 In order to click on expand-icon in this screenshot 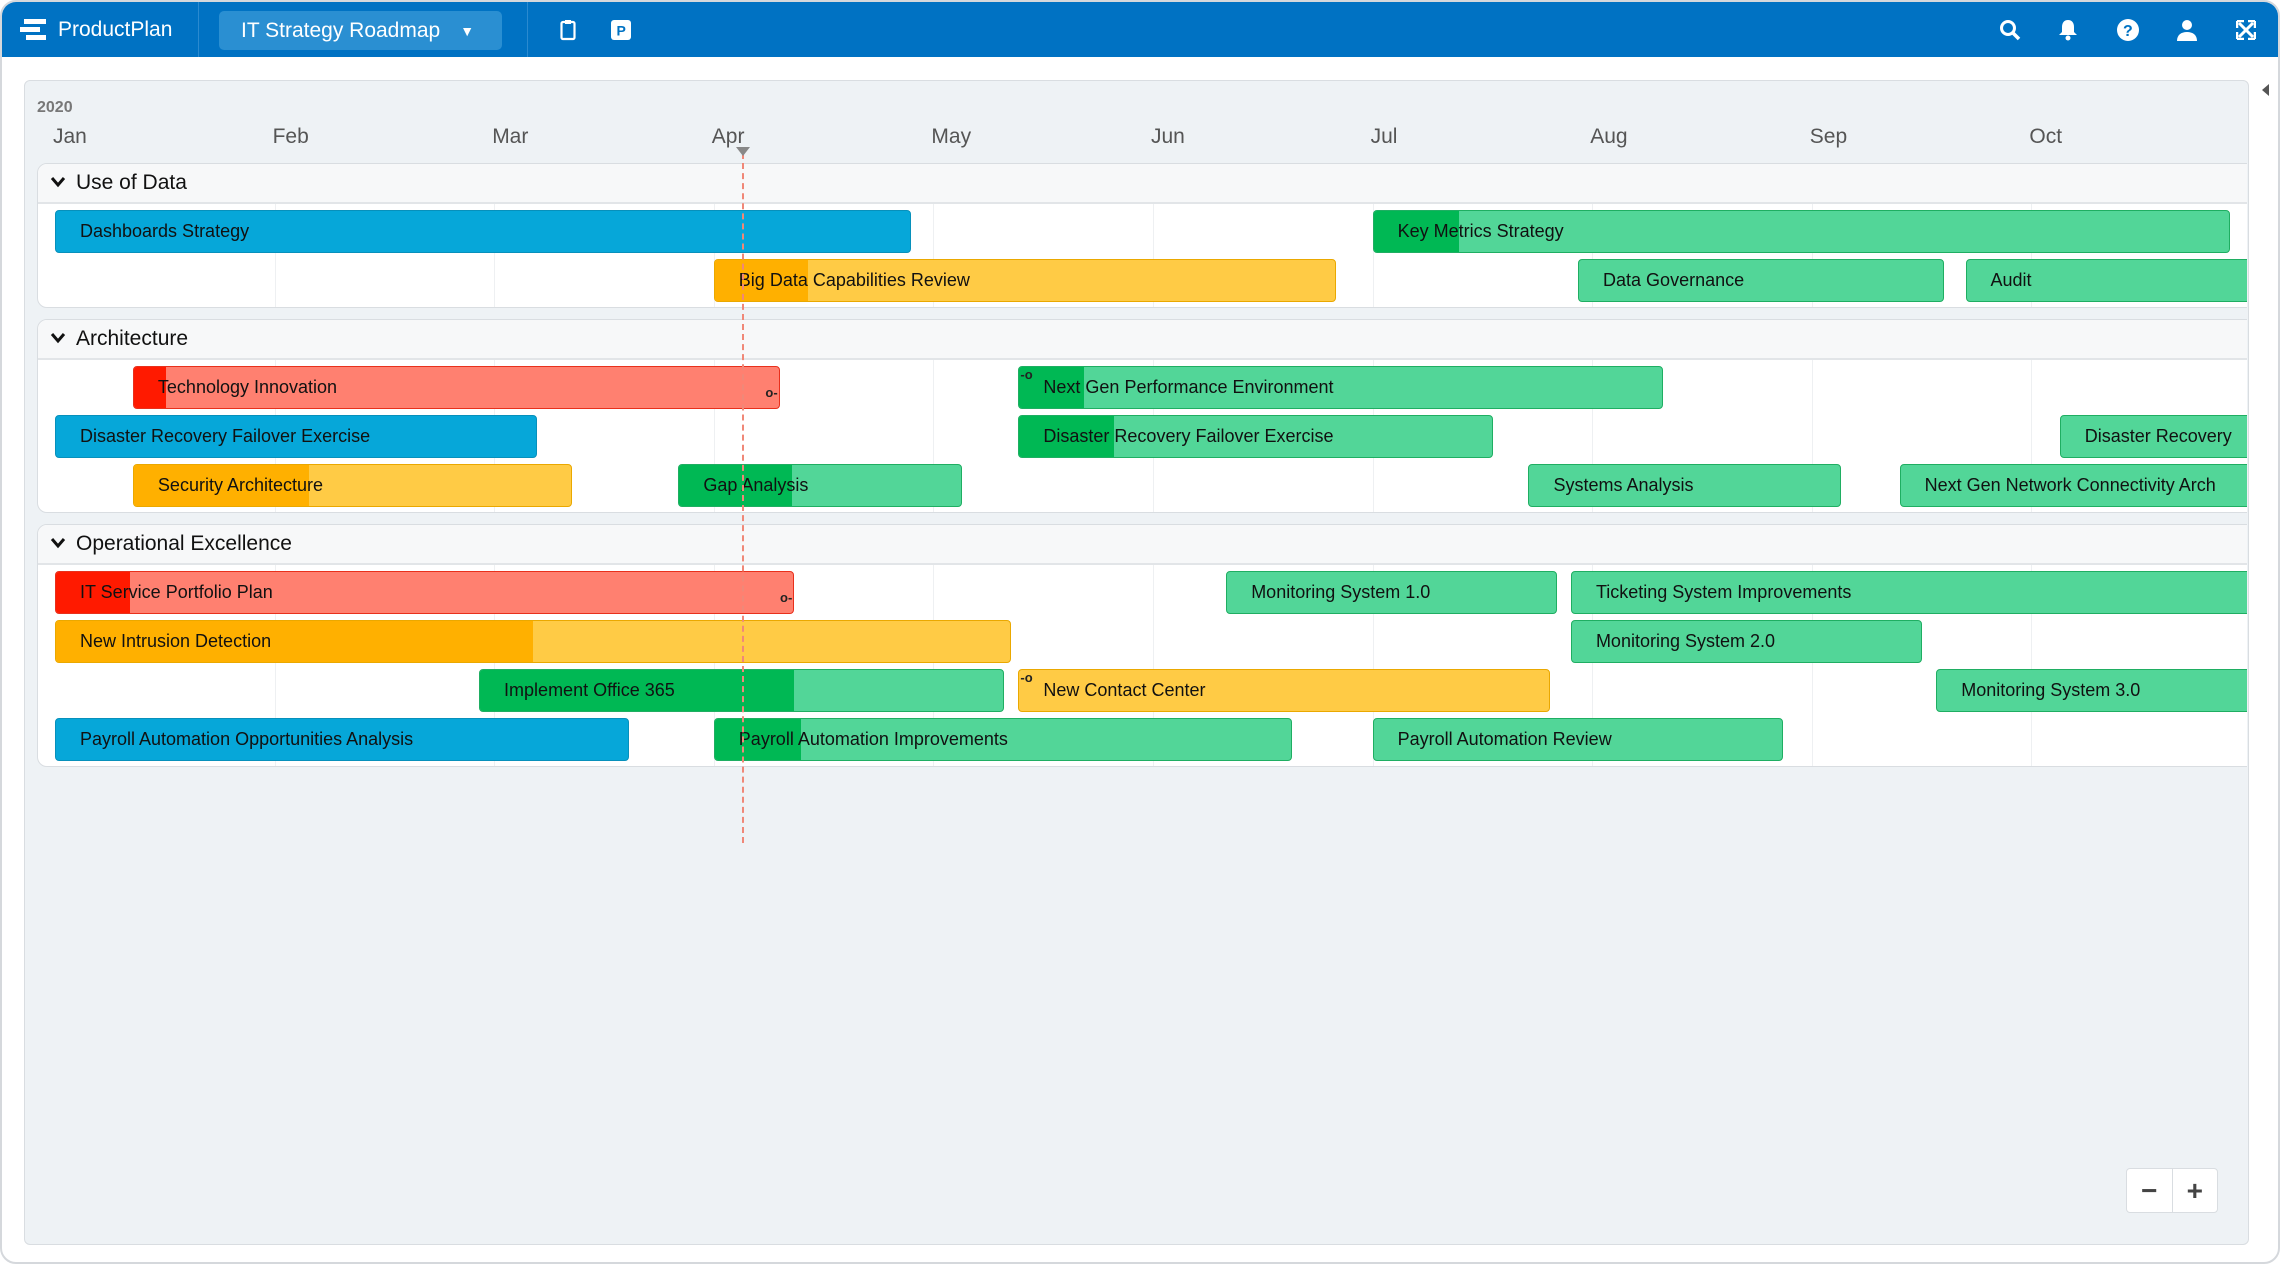, I will do `click(2246, 30)`.